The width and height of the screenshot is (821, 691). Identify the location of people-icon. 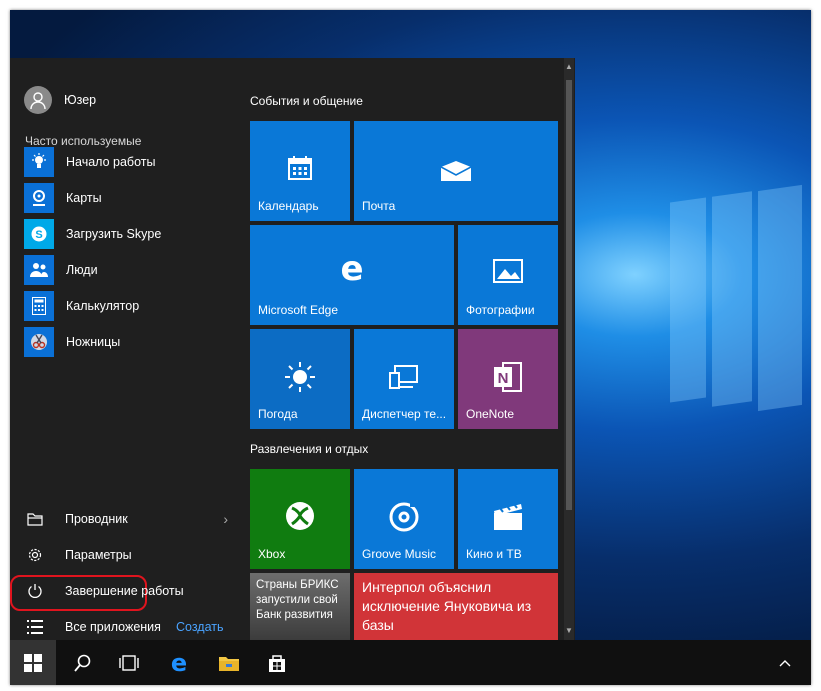
(39, 270).